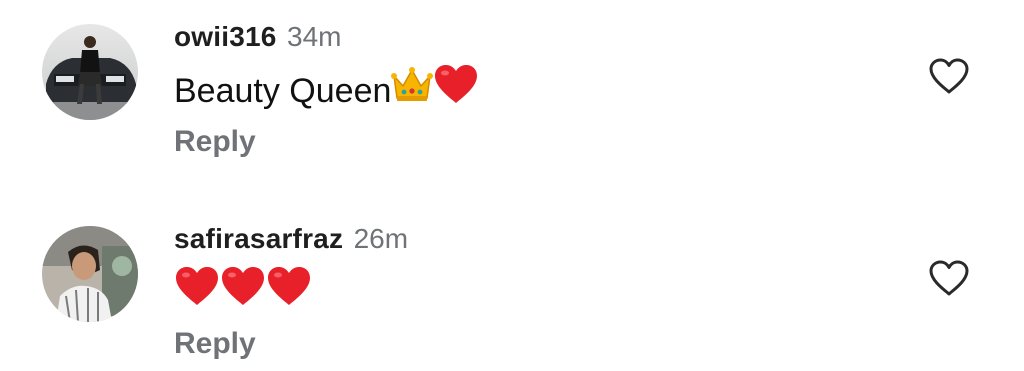  What do you see at coordinates (314, 36) in the screenshot?
I see `timestamp: 34m` at bounding box center [314, 36].